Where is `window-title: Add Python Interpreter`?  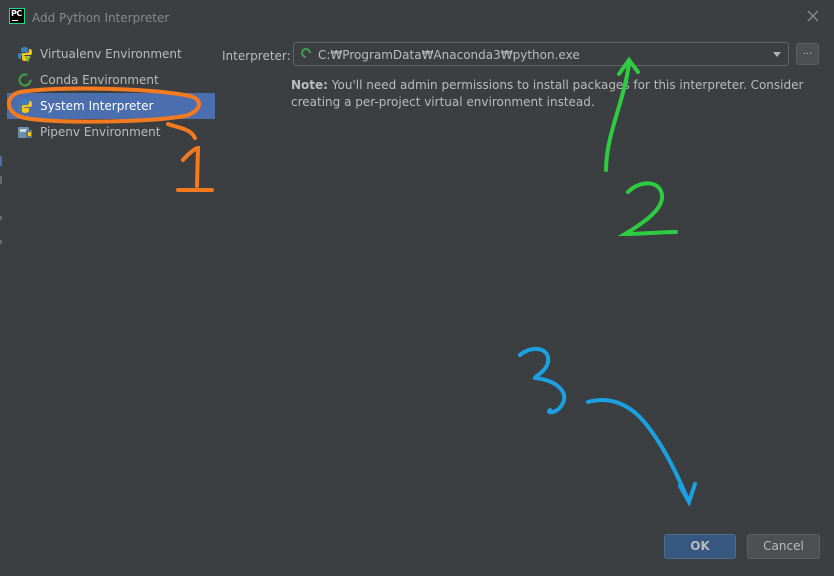 window-title: Add Python Interpreter is located at coordinates (101, 18).